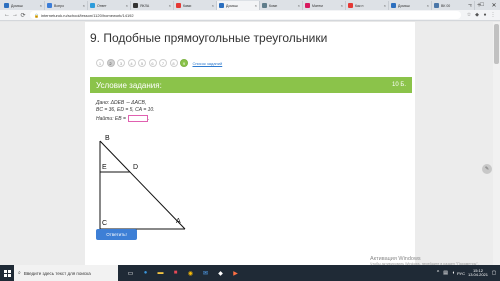 The height and width of the screenshot is (281, 500). I want to click on file-explorer-icon: ▬, so click(160, 273).